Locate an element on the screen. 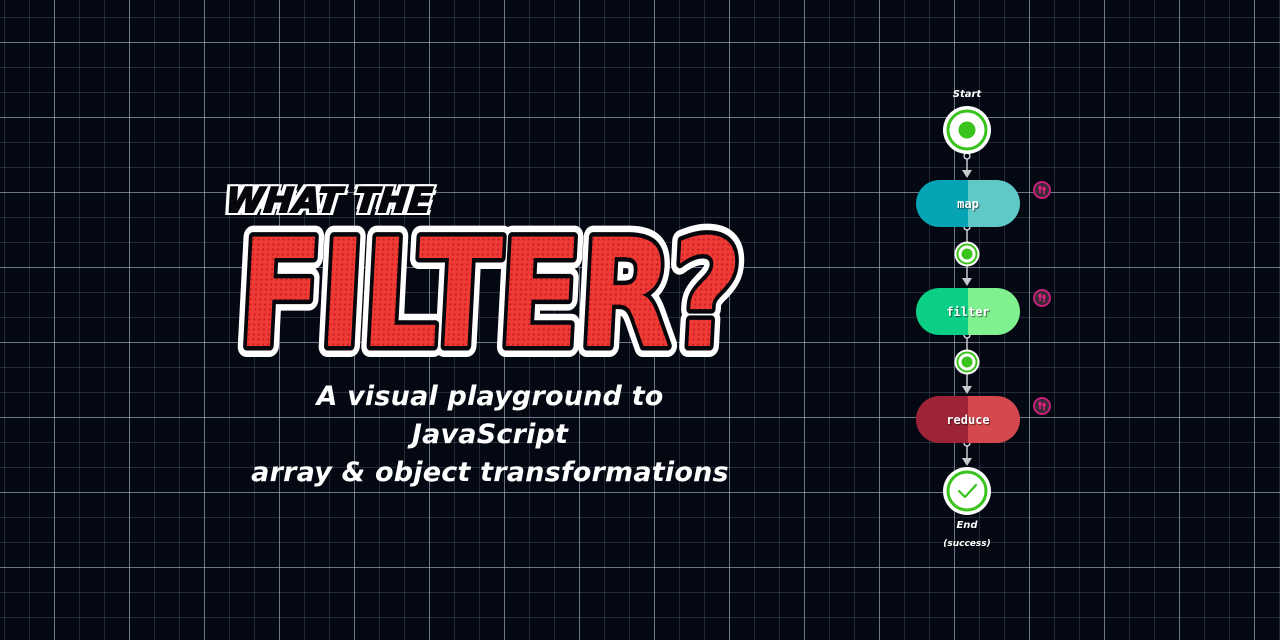 The width and height of the screenshot is (1280, 640). step-label: filter is located at coordinates (968, 311).